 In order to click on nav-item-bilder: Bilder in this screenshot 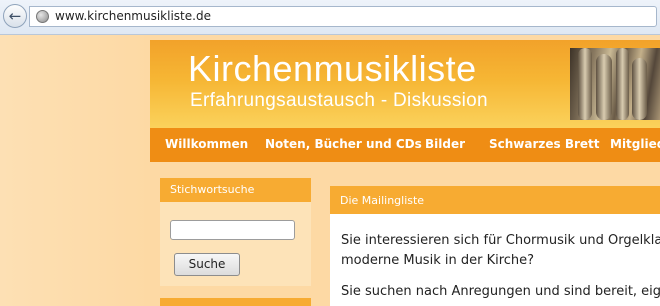, I will do `click(445, 144)`.